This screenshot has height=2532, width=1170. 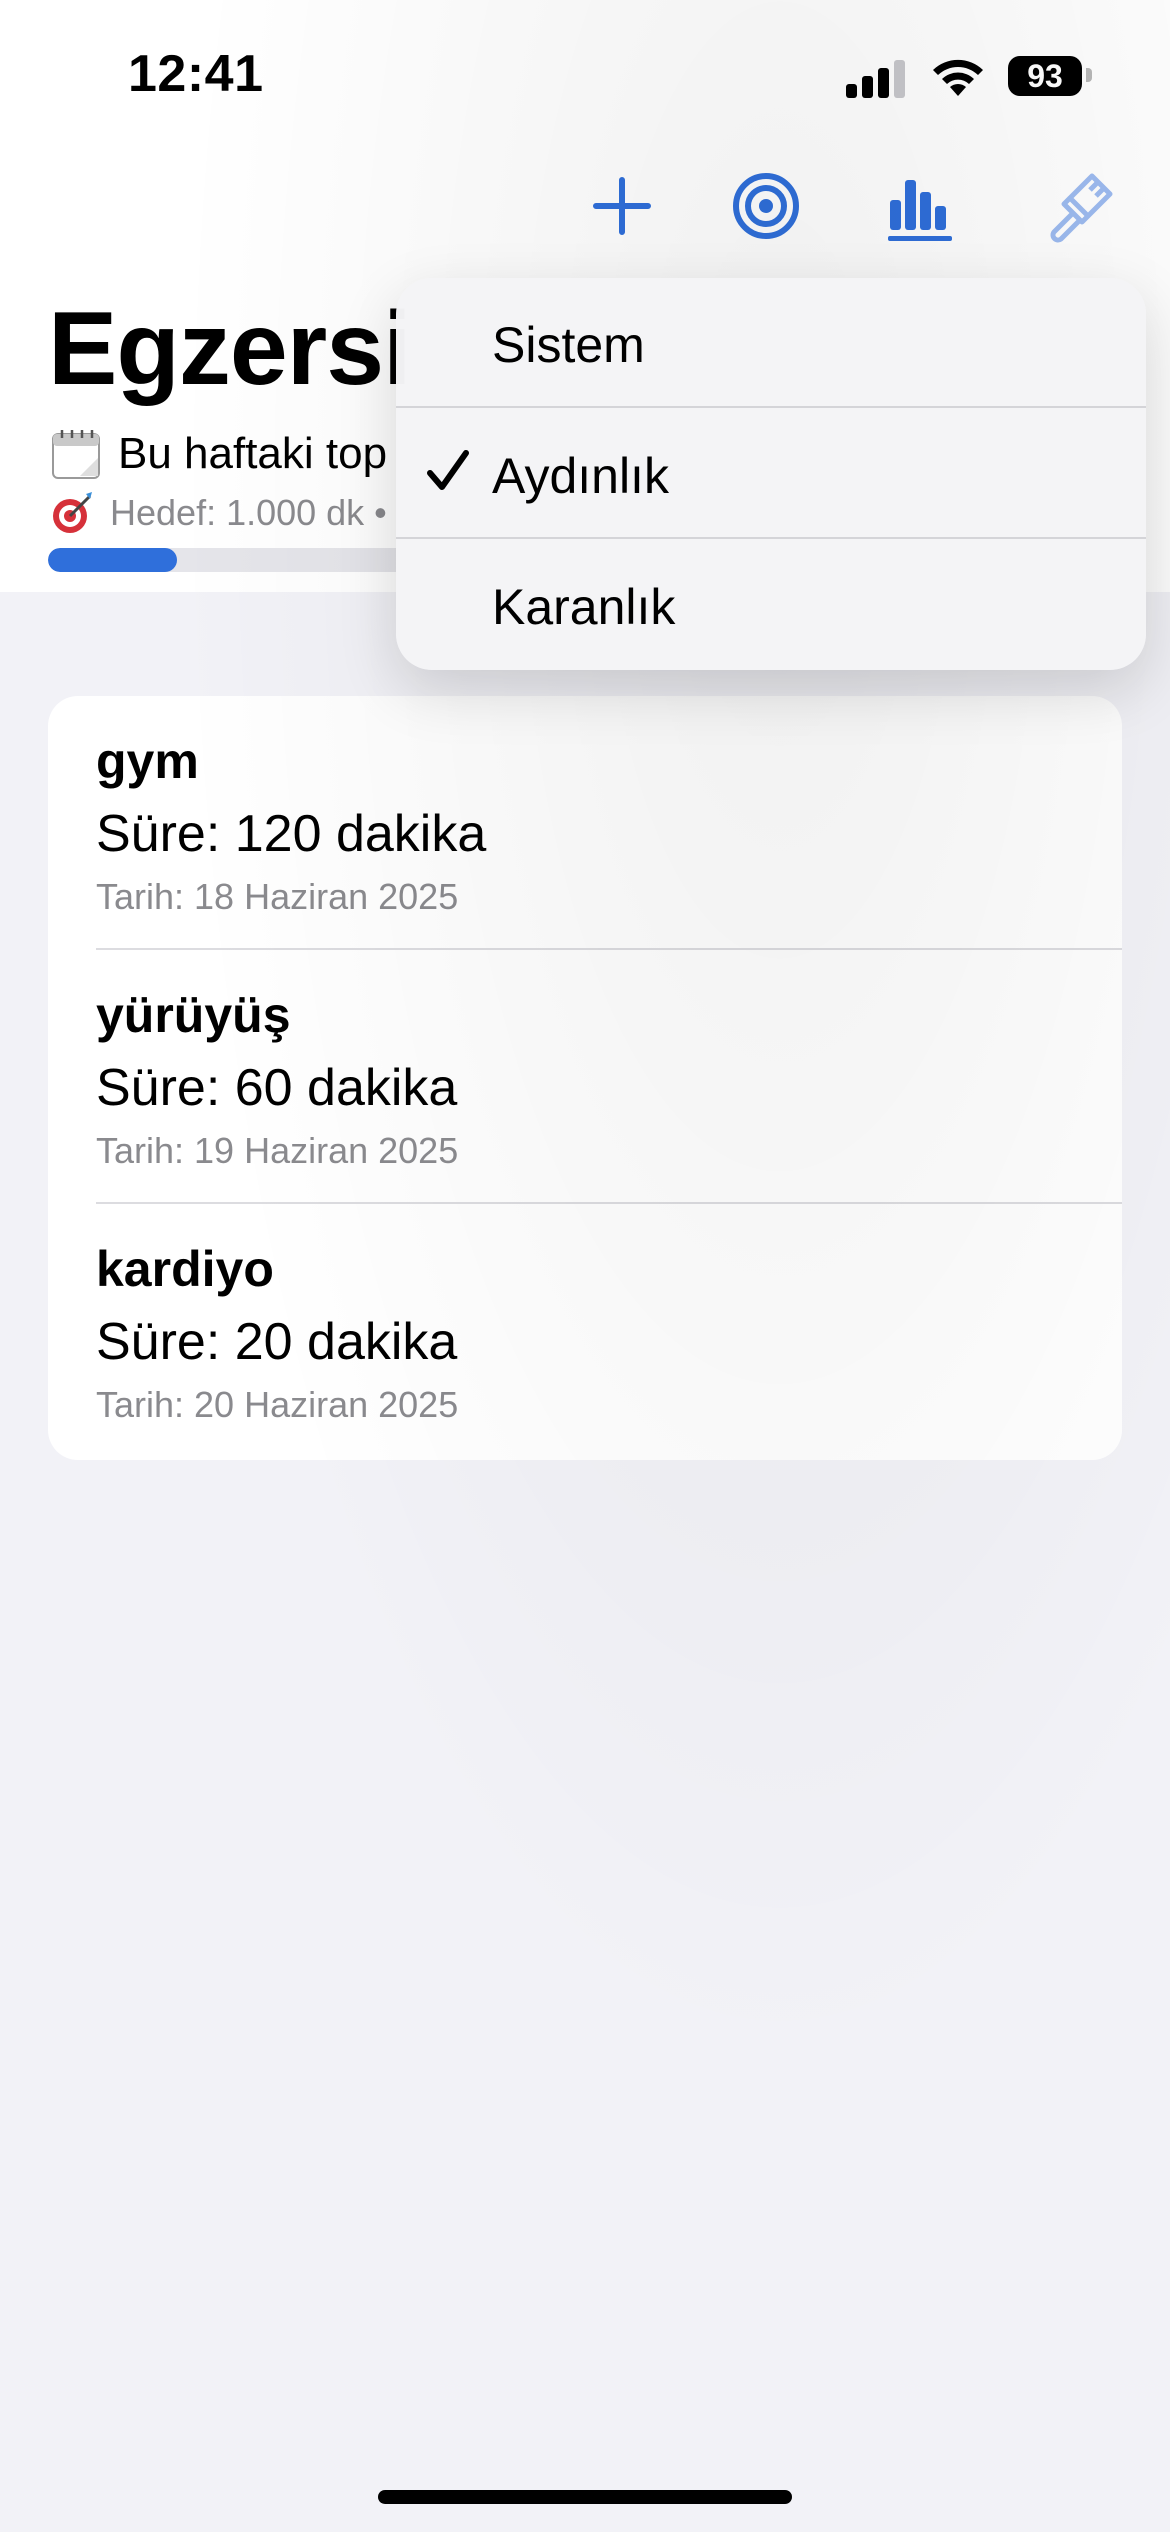 What do you see at coordinates (196, 74) in the screenshot?
I see `status-time: 12:41` at bounding box center [196, 74].